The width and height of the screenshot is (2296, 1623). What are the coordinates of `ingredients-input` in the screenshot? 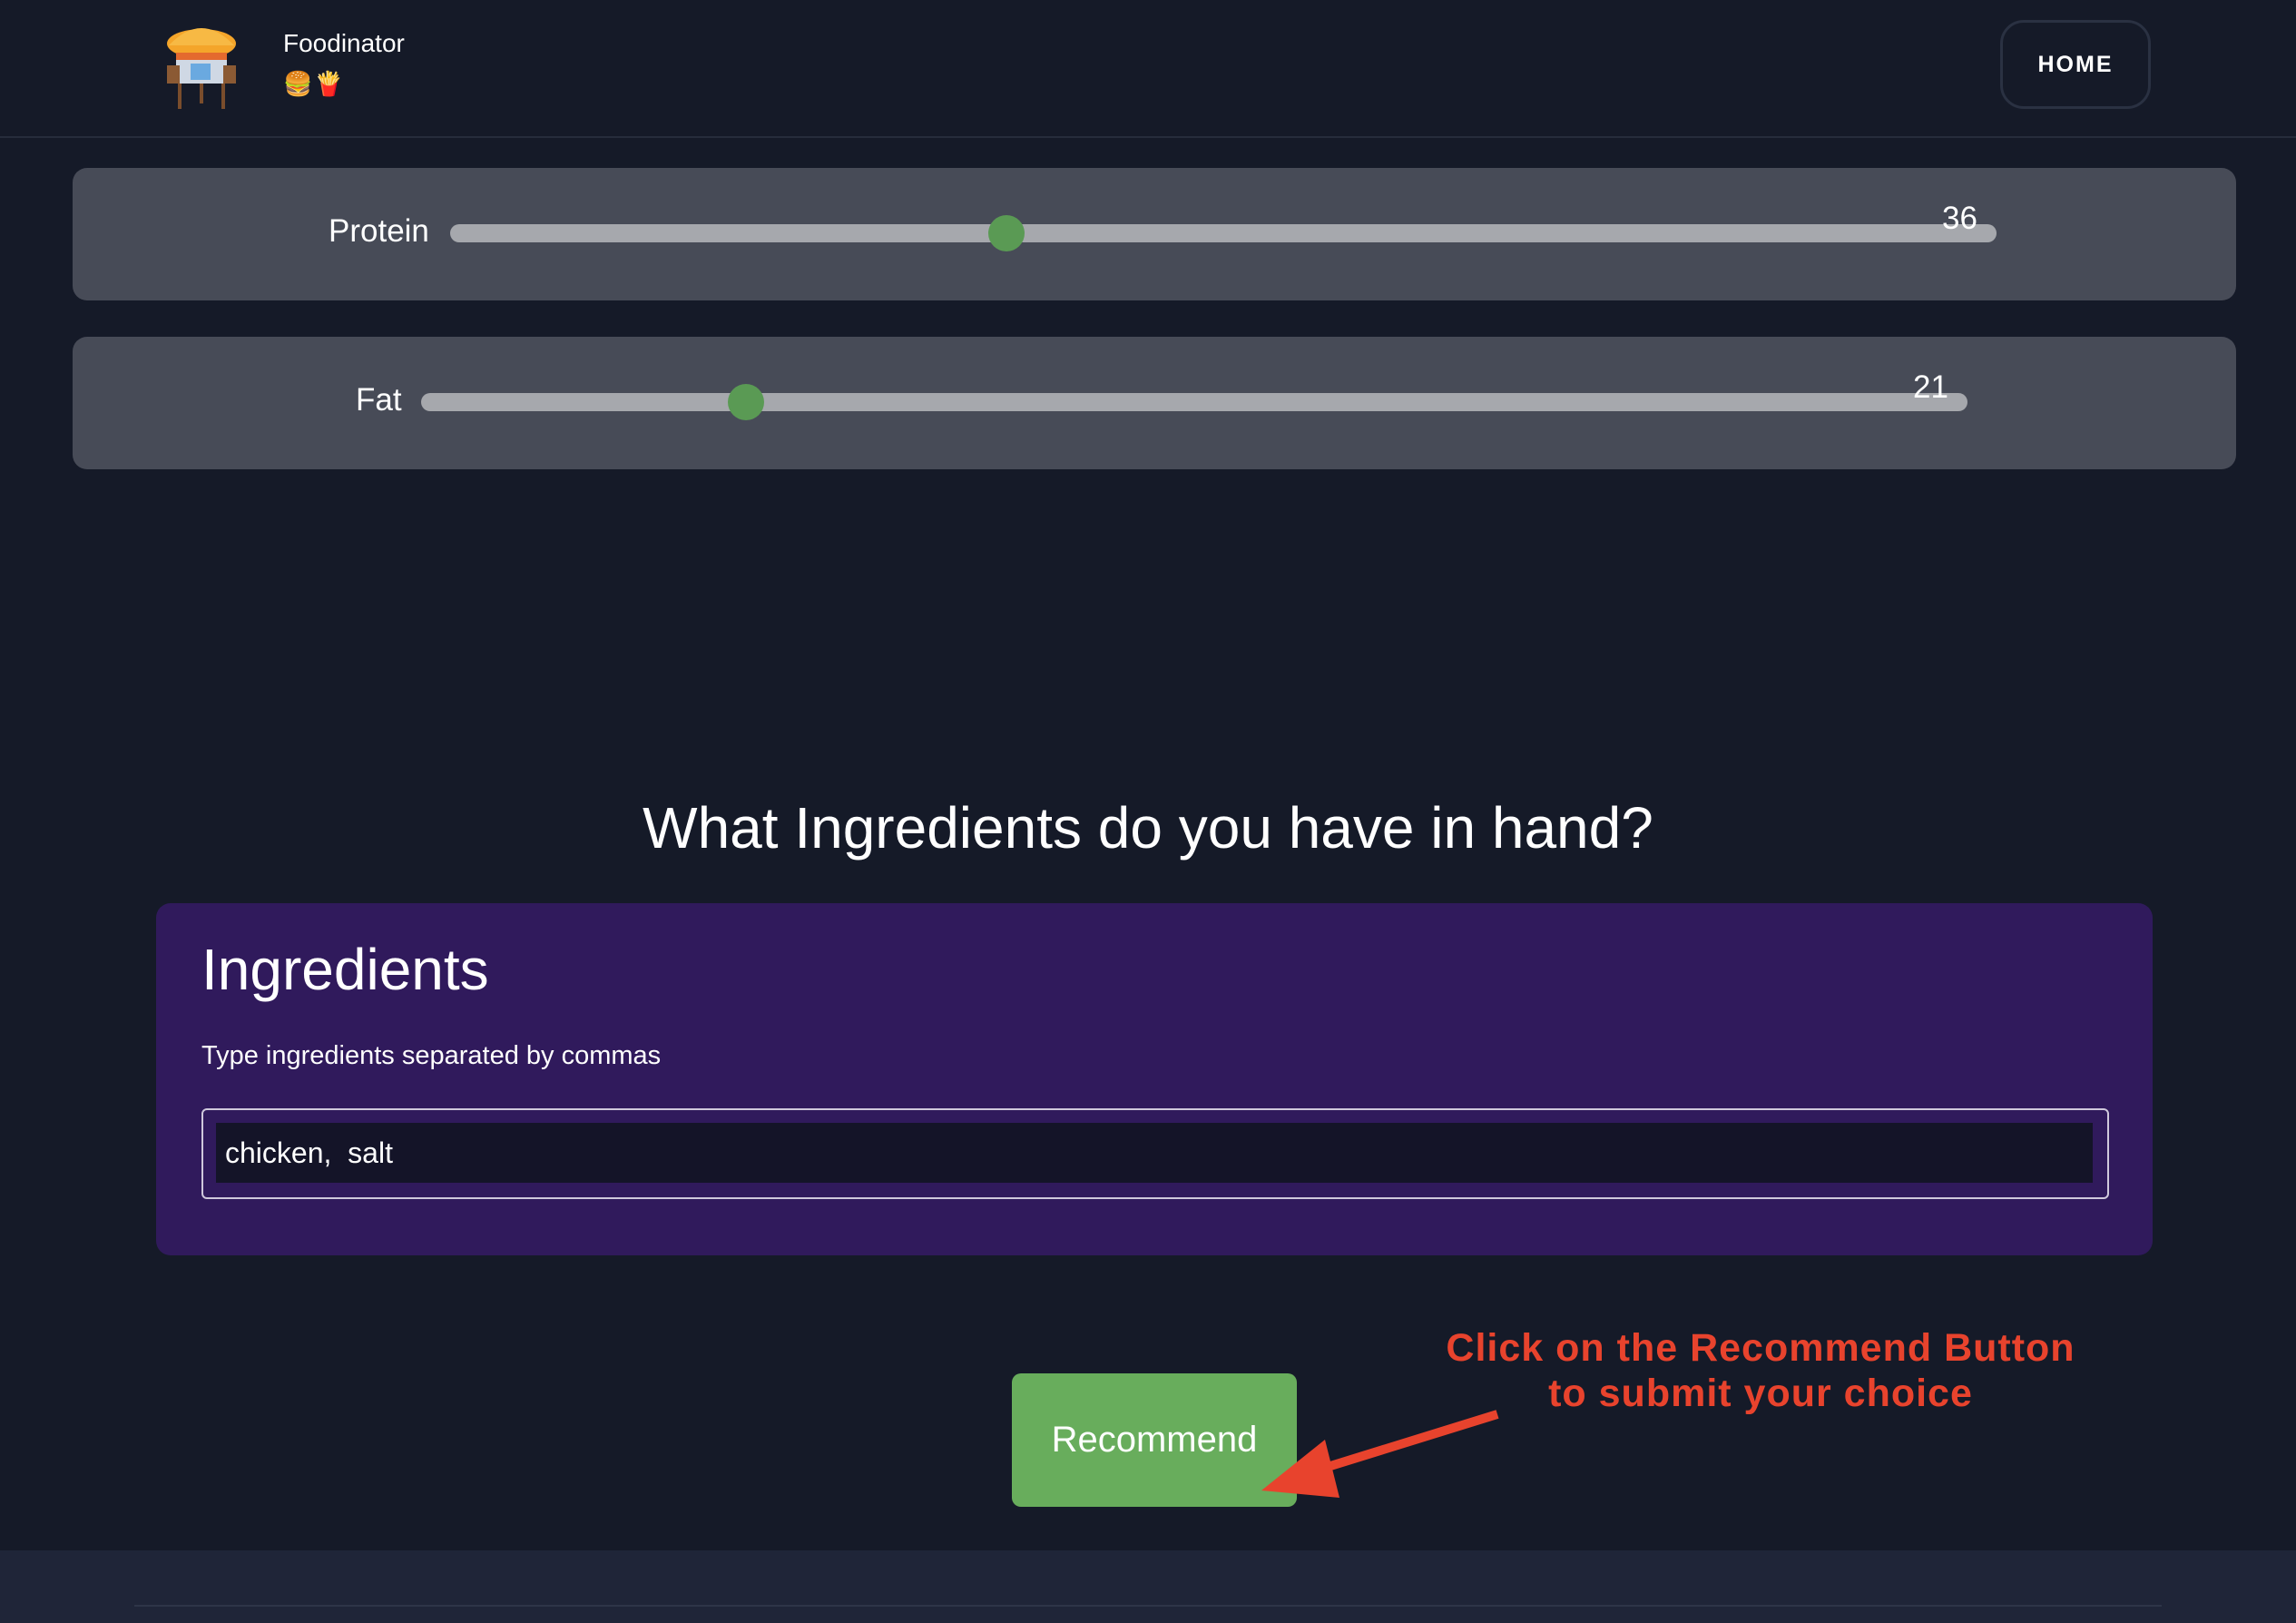 It's located at (1154, 1153).